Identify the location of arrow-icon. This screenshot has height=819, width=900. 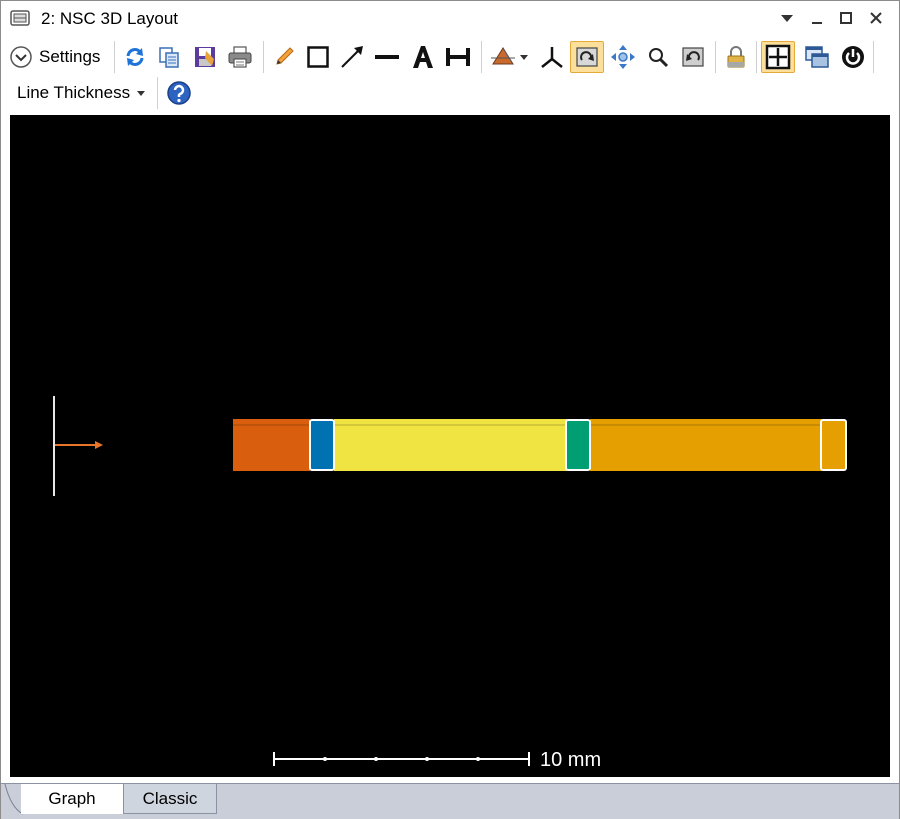
(352, 57).